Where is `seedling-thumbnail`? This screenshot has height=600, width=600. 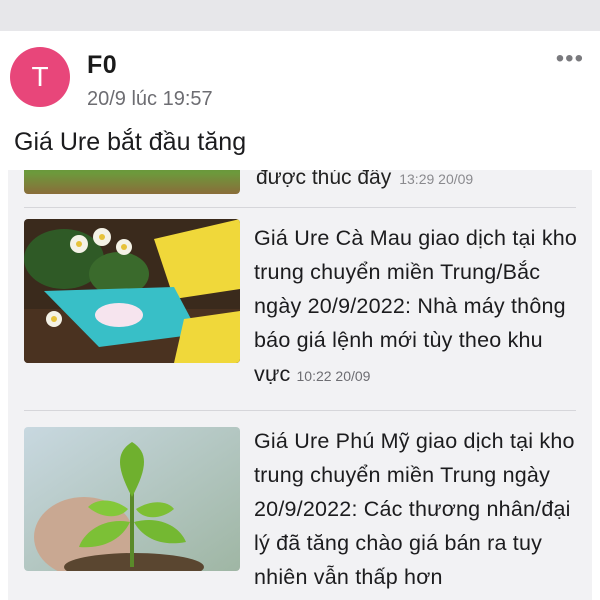
seedling-thumbnail is located at coordinates (132, 499).